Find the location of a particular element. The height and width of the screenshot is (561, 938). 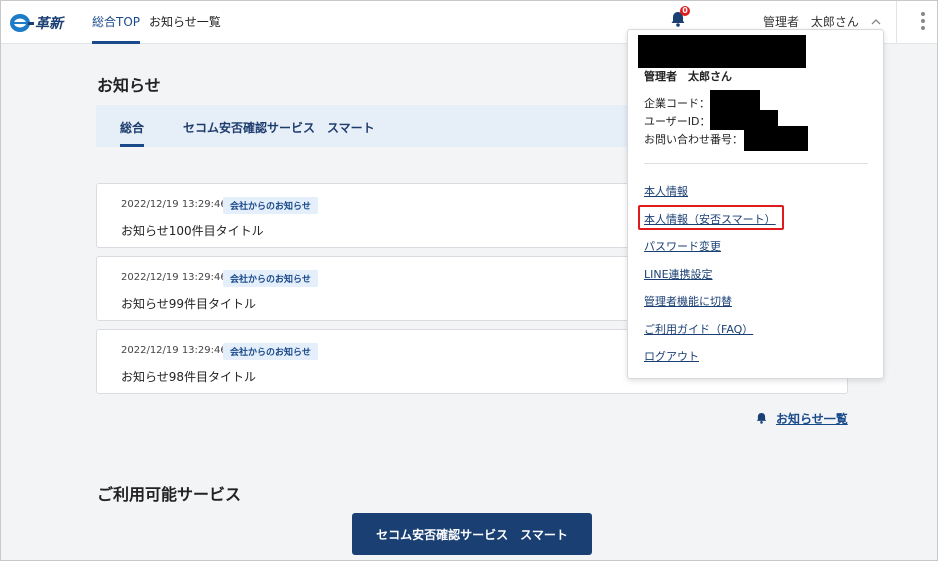

user-id-label: ユーザーID： is located at coordinates (677, 121).